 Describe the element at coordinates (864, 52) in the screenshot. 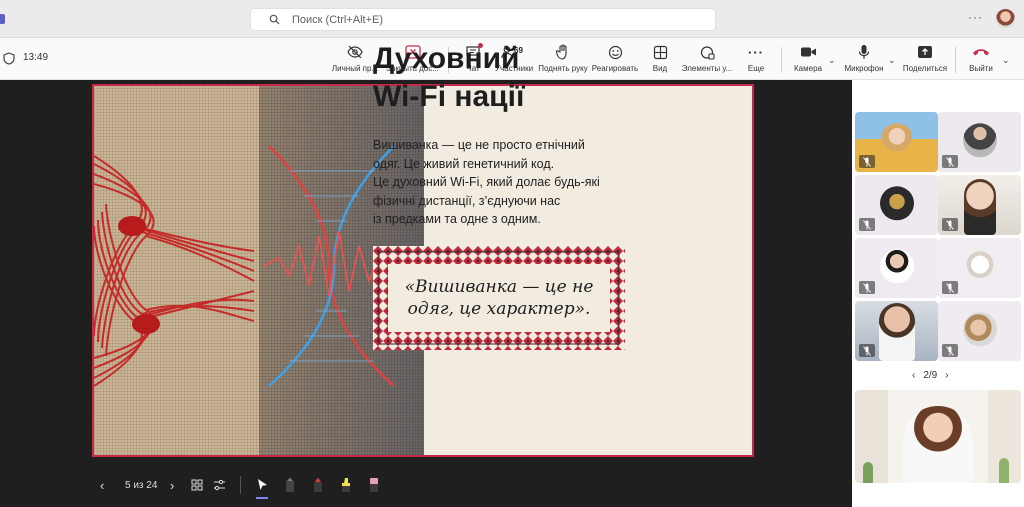

I see `microphone-icon` at that location.